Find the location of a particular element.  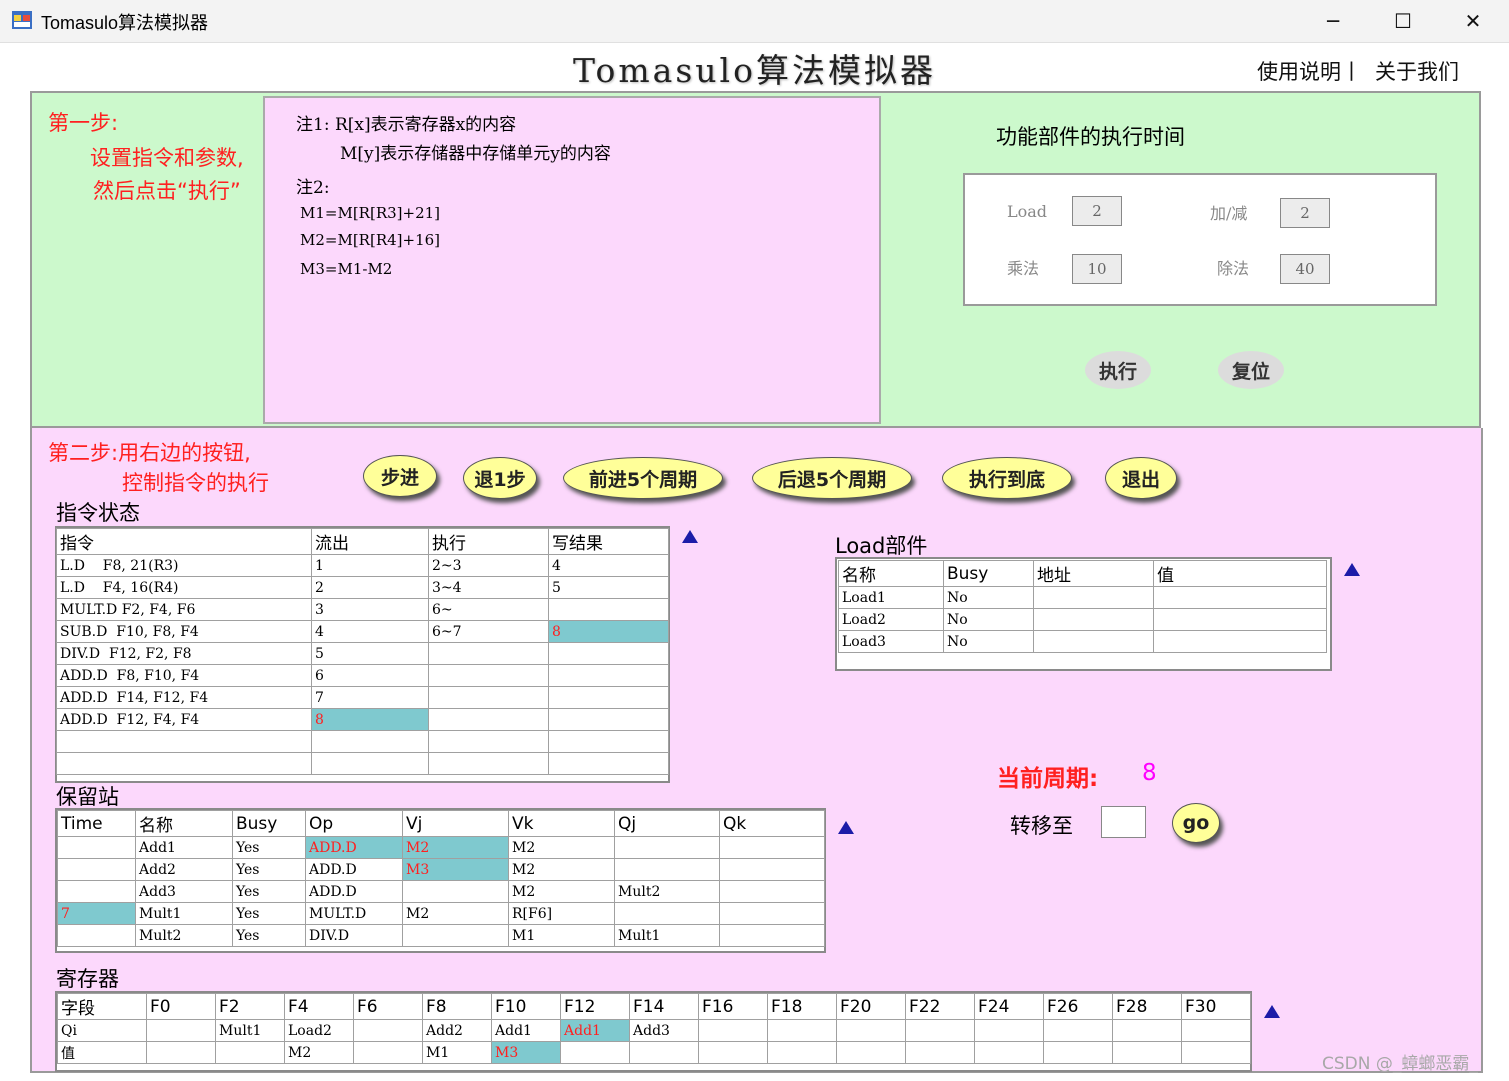

rs-op-header: Op is located at coordinates (354, 823).